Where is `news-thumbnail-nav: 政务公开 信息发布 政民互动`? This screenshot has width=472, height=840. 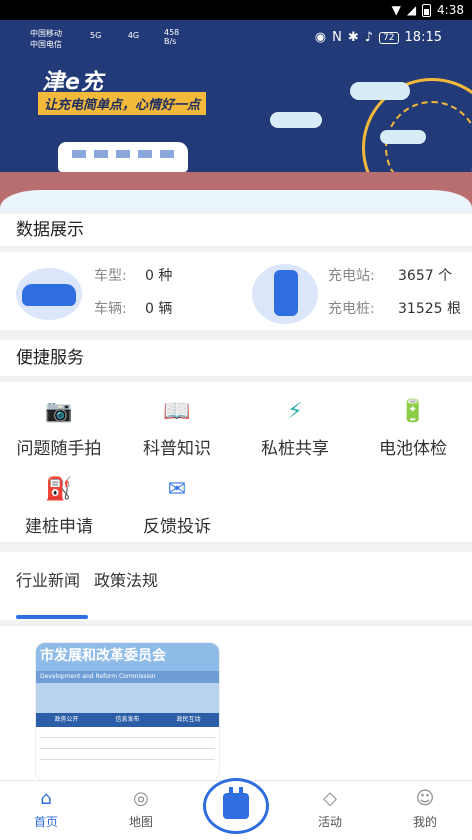
news-thumbnail-nav: 政务公开 信息发布 政民互动 is located at coordinates (127, 720).